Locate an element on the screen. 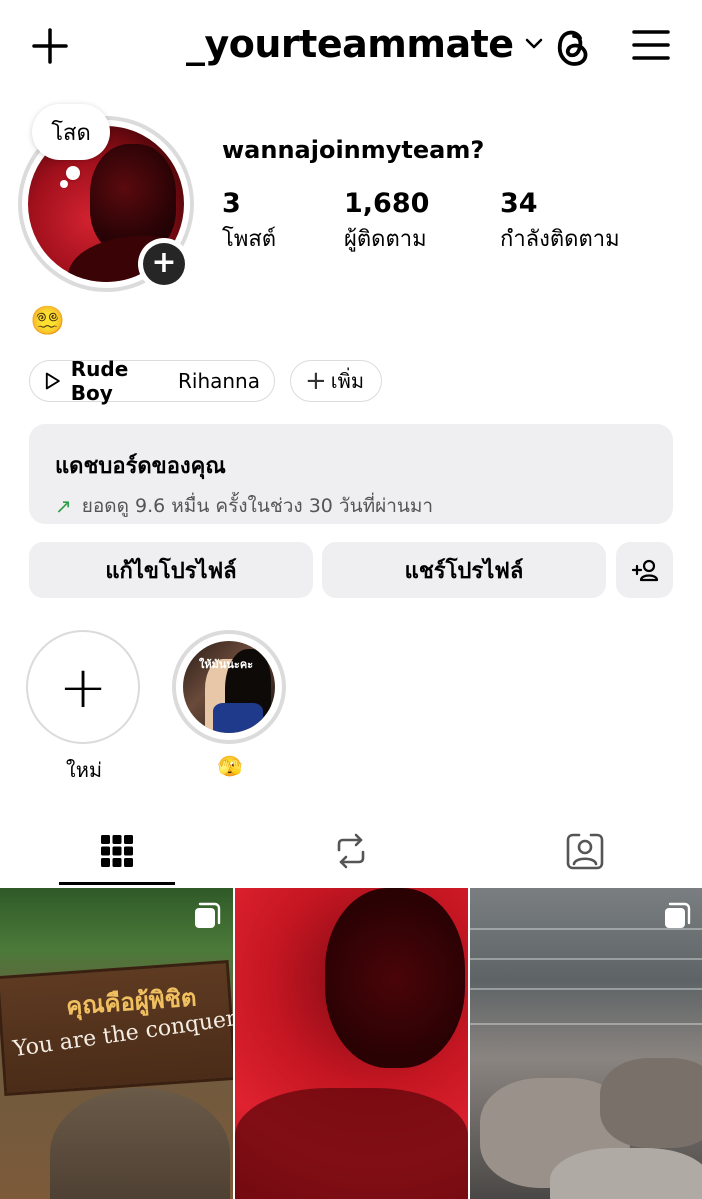  display-name: wannajoinmyteam? is located at coordinates (353, 150).